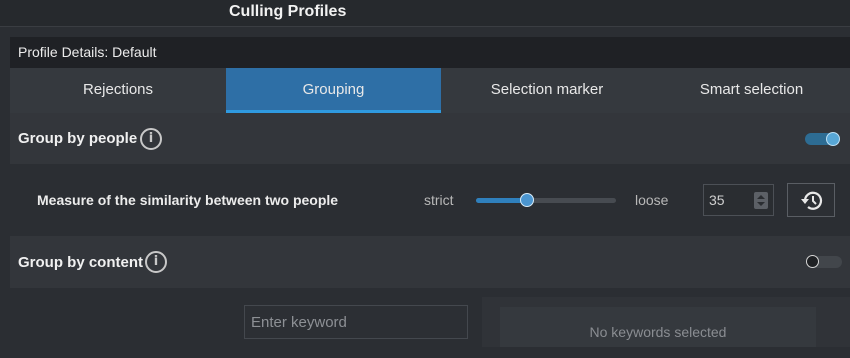  What do you see at coordinates (118, 90) in the screenshot?
I see `tab-rejections: Rejections` at bounding box center [118, 90].